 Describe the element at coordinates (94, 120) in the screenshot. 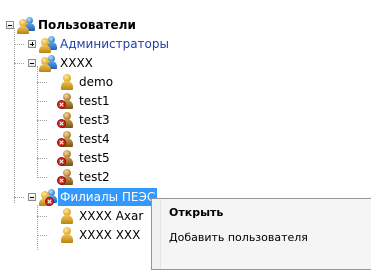

I see `tree-node-label: test3` at that location.